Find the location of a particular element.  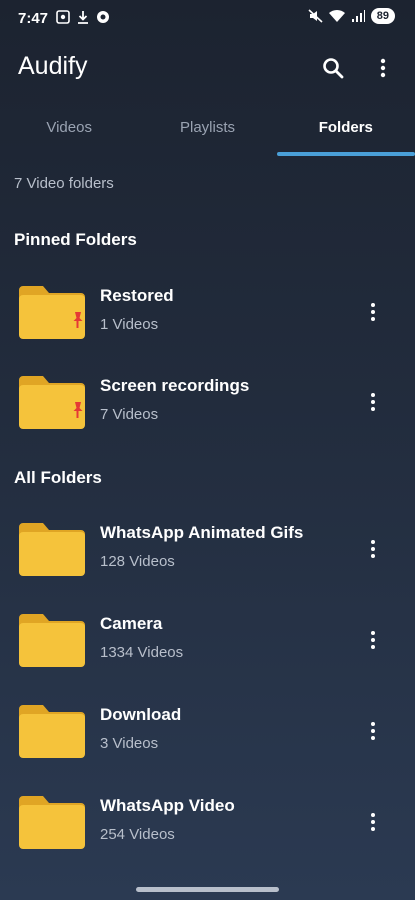

folder-row: Screen recordings 7 Videos is located at coordinates (207, 411).